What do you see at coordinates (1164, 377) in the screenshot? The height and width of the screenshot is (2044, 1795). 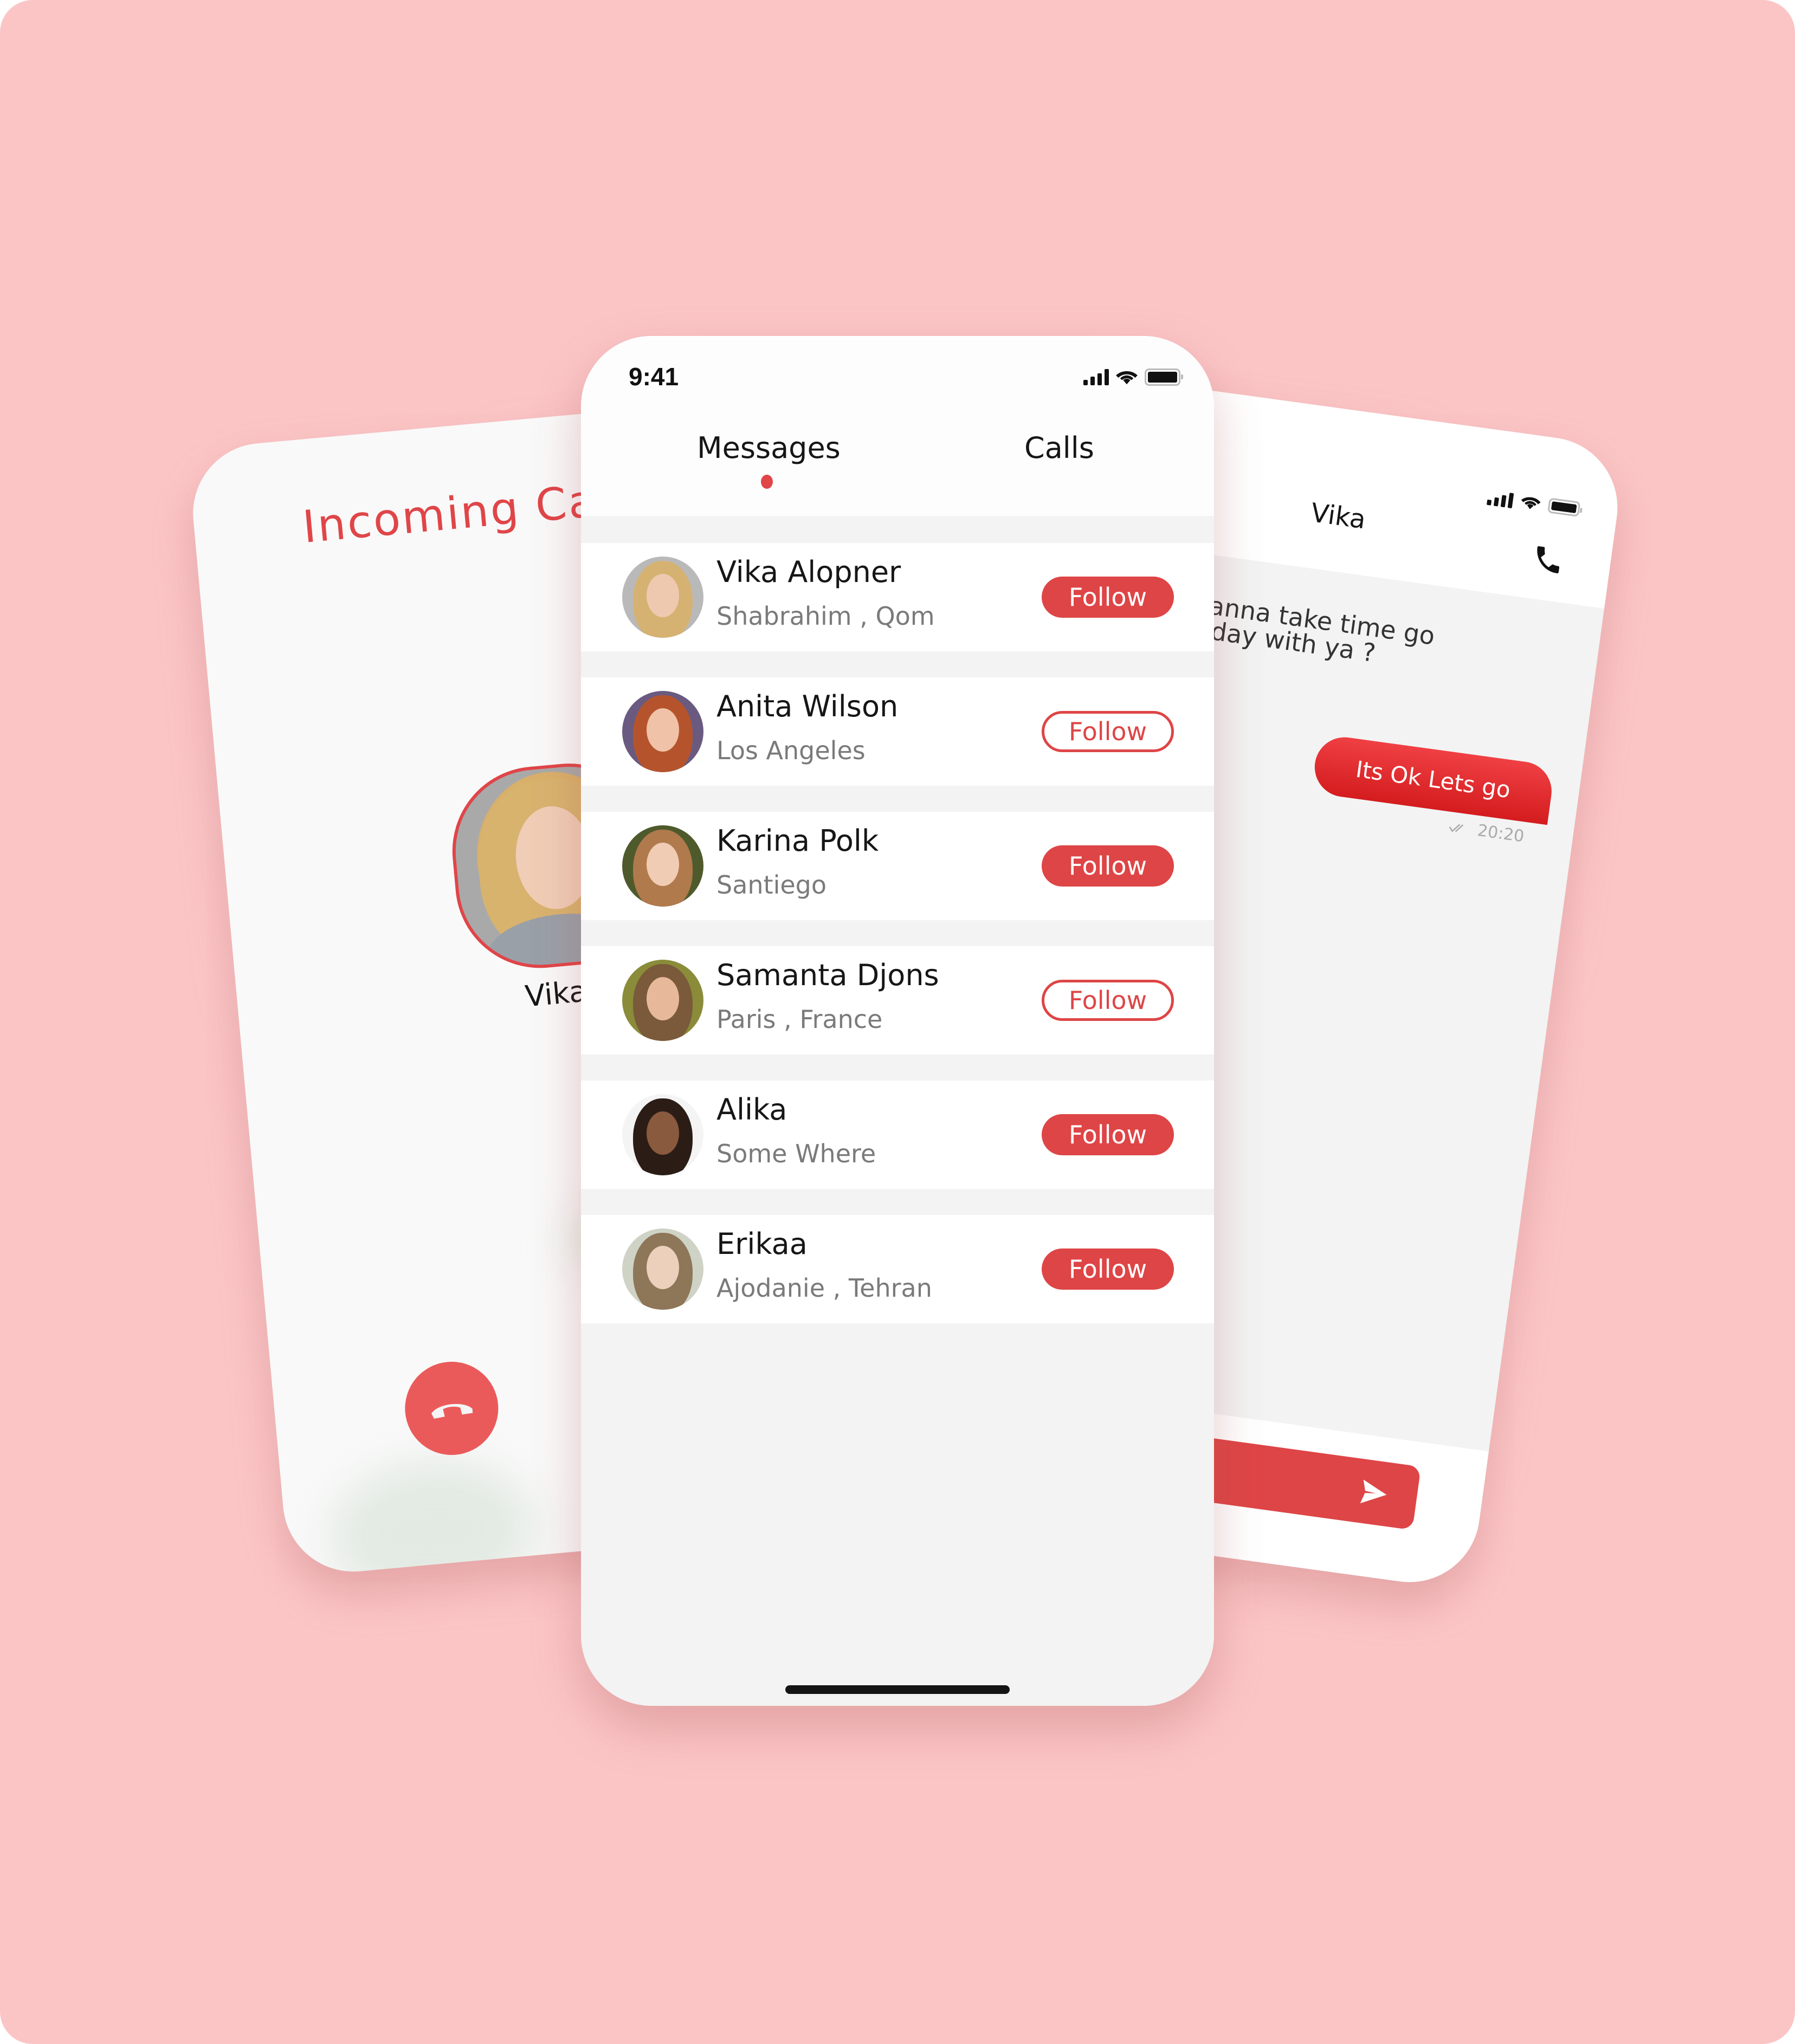 I see `battery-icon` at bounding box center [1164, 377].